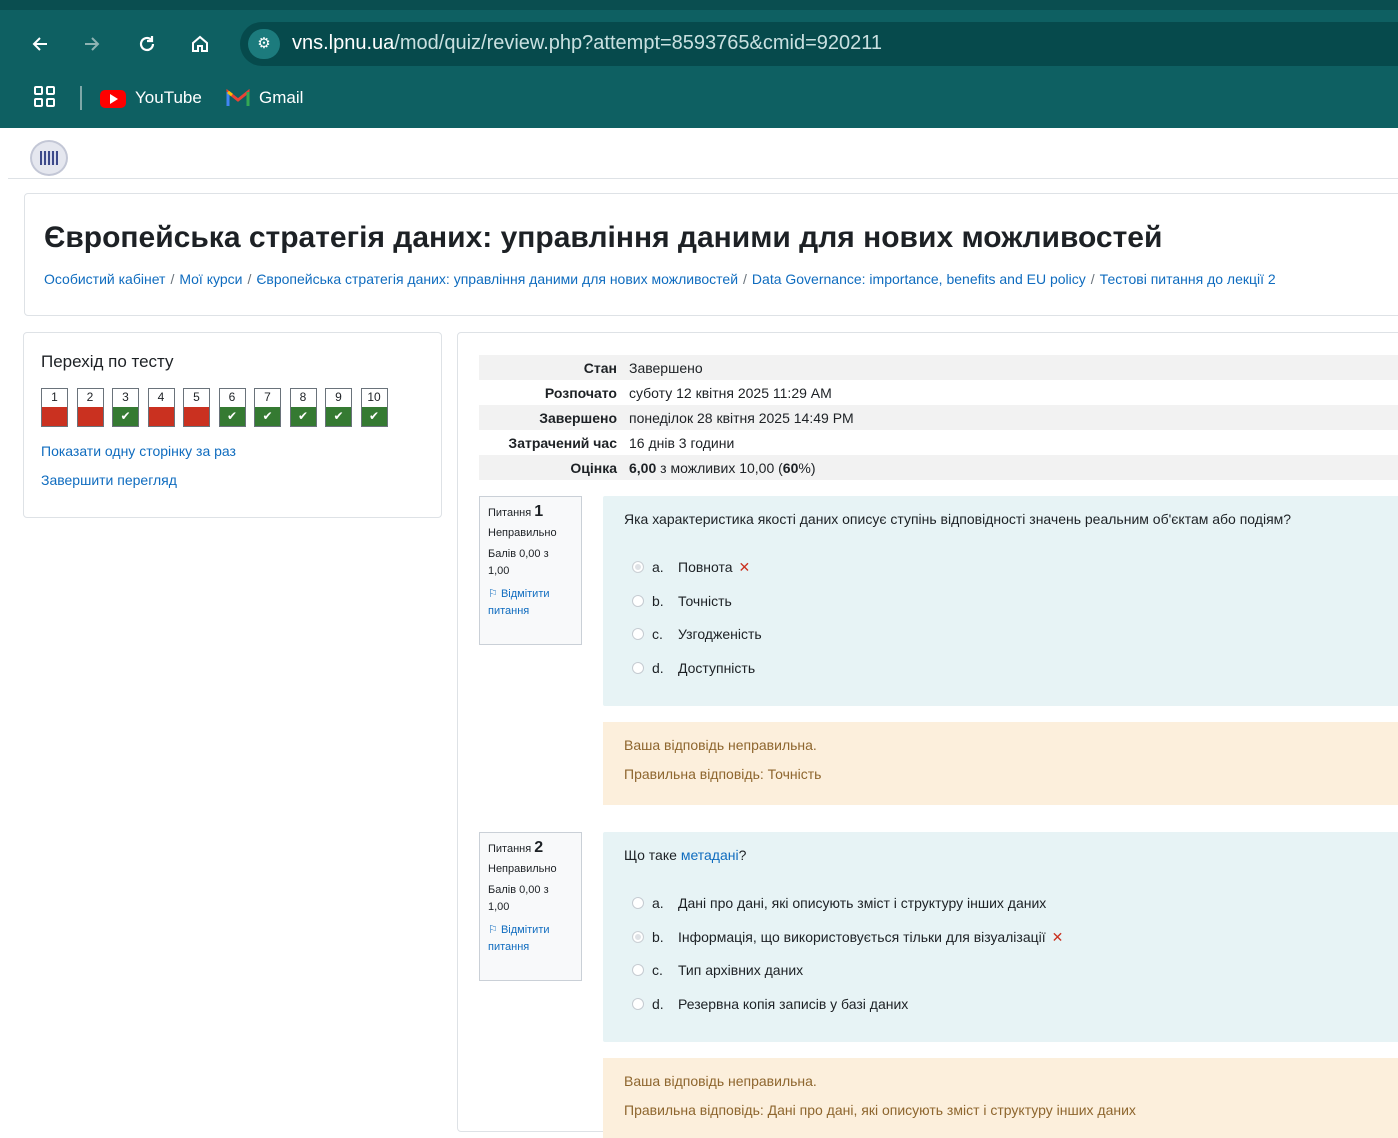  What do you see at coordinates (710, 855) in the screenshot?
I see `metadata-glossary-link: метадані` at bounding box center [710, 855].